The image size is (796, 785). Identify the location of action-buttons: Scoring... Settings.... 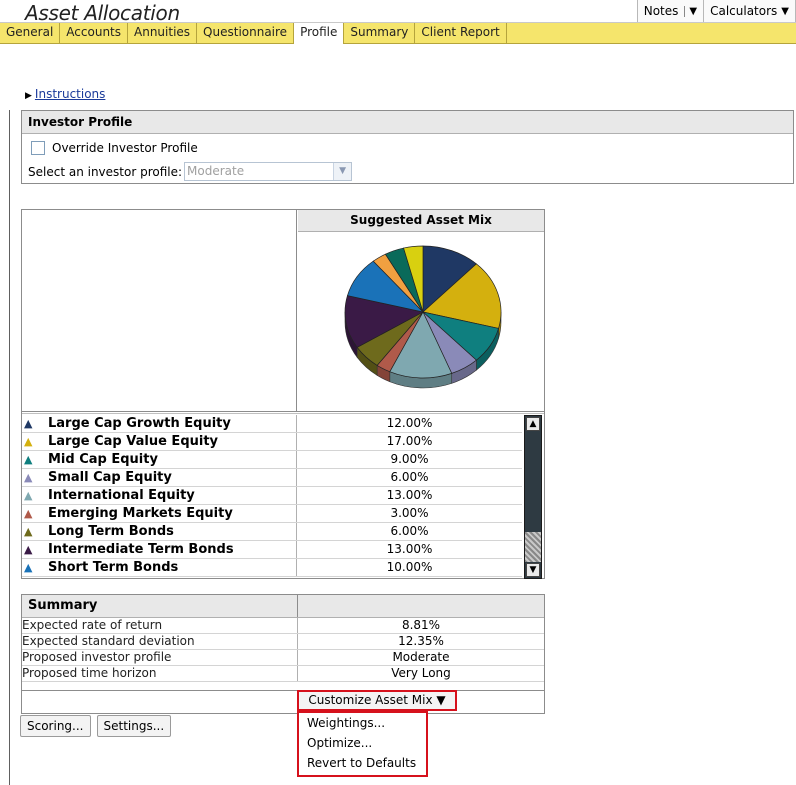
(98, 726).